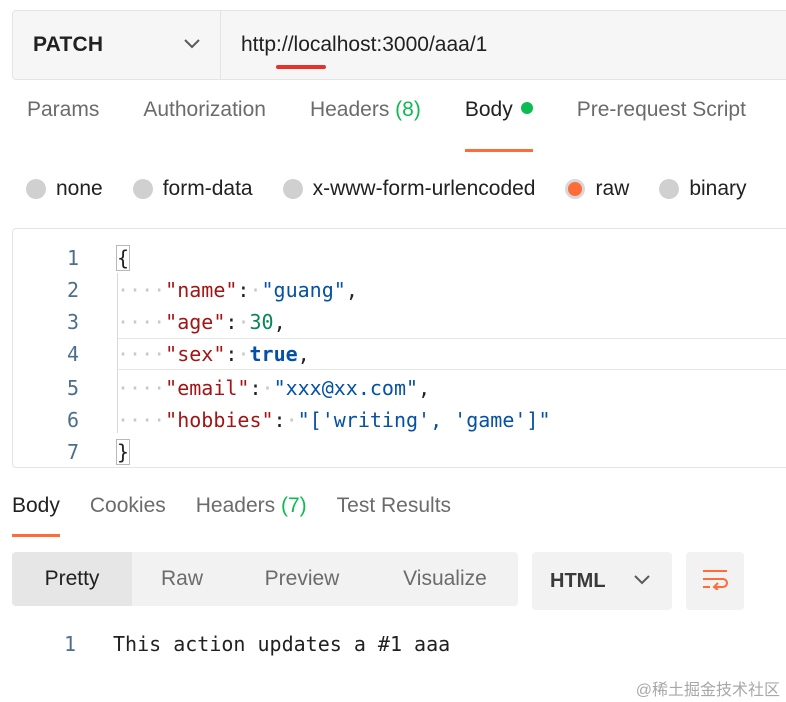 The height and width of the screenshot is (702, 786). Describe the element at coordinates (63, 109) in the screenshot. I see `tab-label: Params` at that location.